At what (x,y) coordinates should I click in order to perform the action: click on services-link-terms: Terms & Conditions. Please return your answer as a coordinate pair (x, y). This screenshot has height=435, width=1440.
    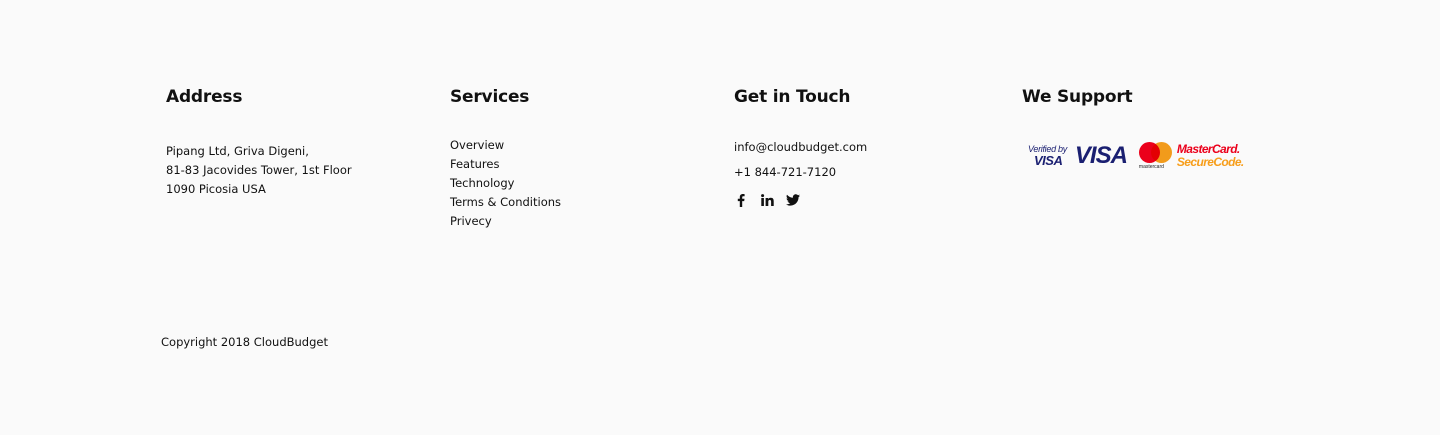
    Looking at the image, I should click on (505, 202).